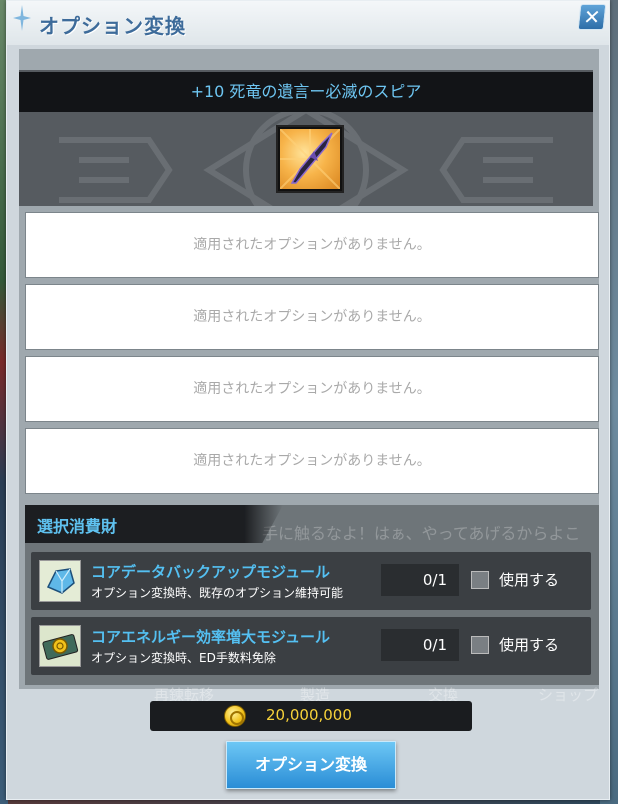  Describe the element at coordinates (312, 389) in the screenshot. I see `option-slot-3: 適用されたオプションがありません。` at that location.